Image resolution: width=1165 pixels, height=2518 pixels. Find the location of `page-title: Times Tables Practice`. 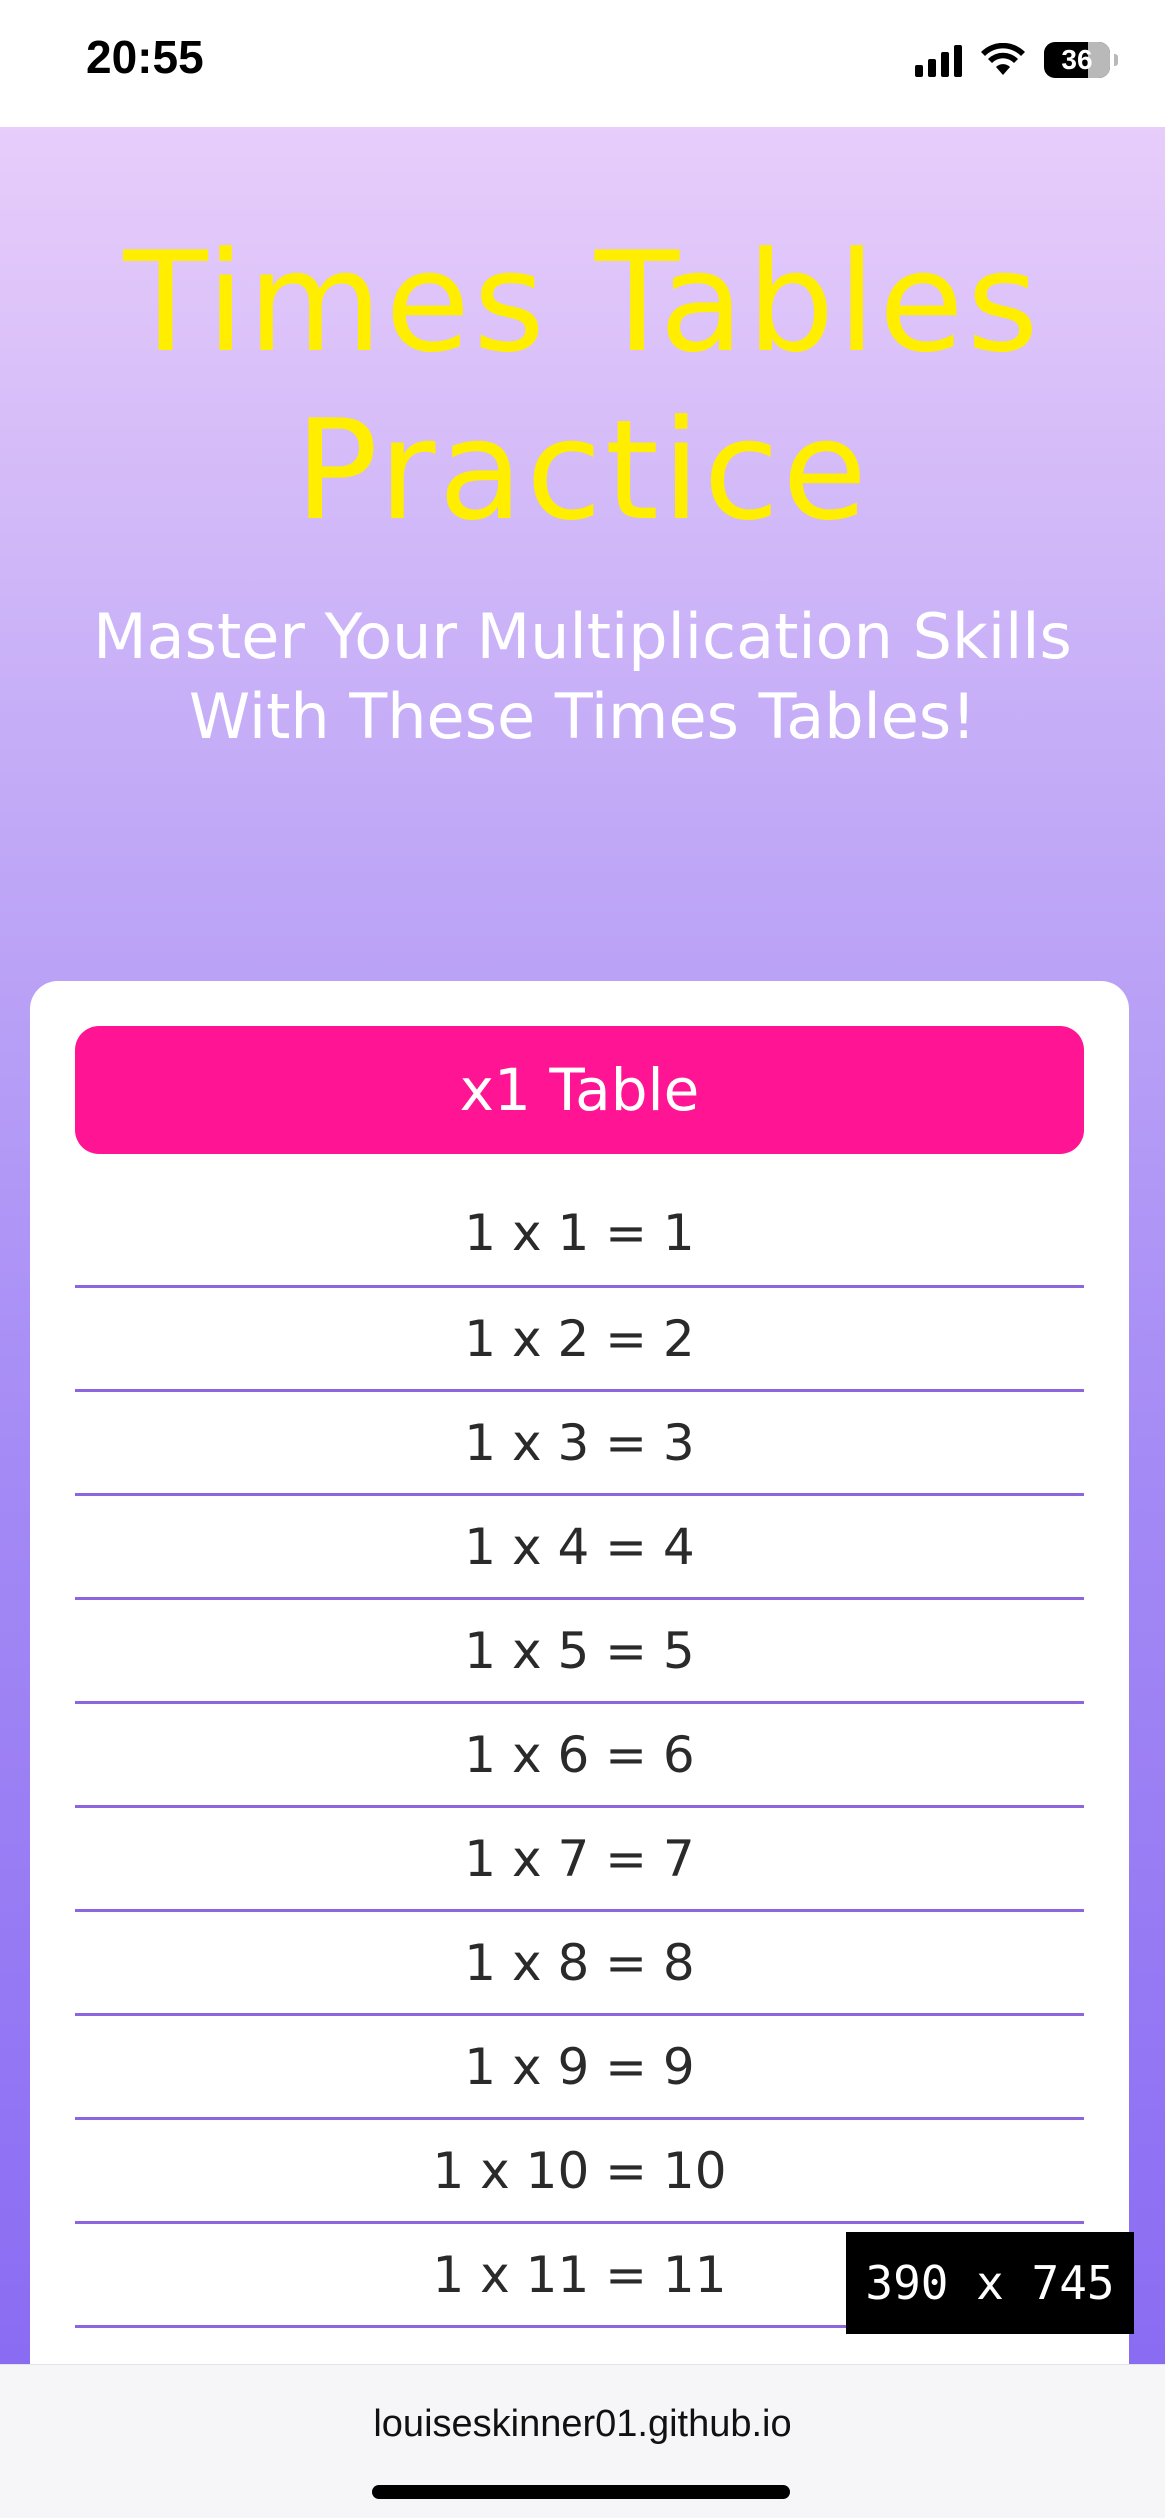

page-title: Times Tables Practice is located at coordinates (582, 386).